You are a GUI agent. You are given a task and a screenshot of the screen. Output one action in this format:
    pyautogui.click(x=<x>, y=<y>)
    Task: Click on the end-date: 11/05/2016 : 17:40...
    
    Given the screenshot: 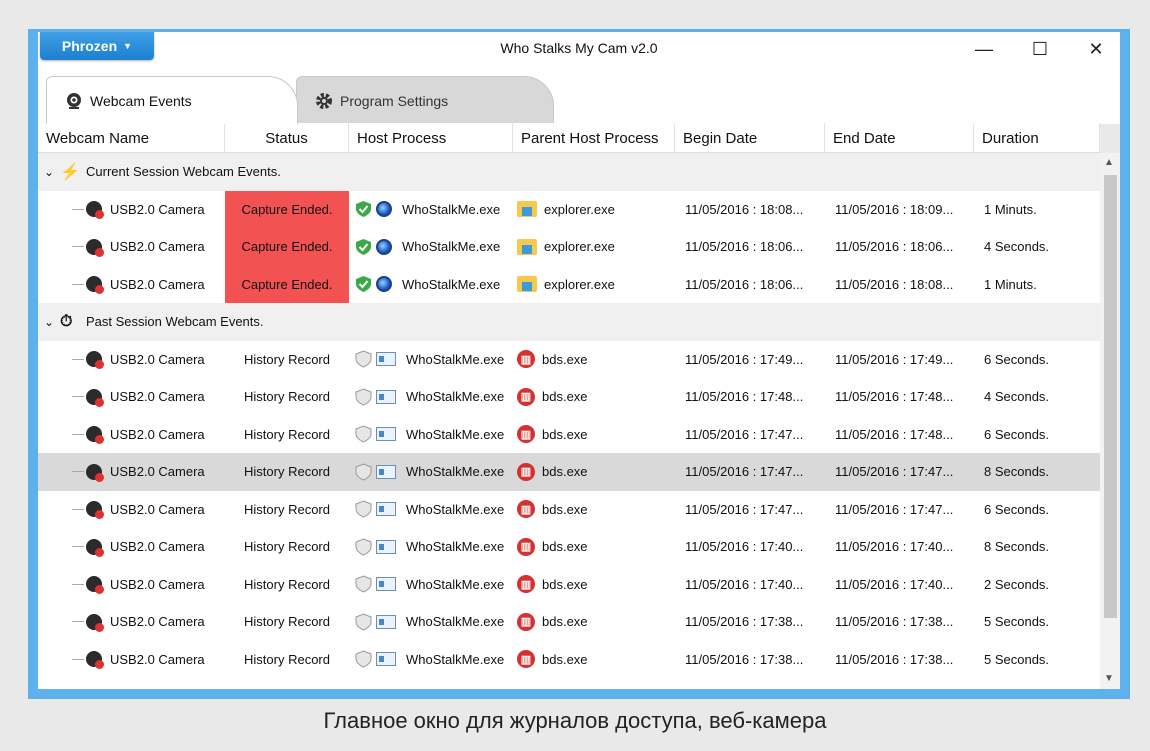 What is the action you would take?
    pyautogui.click(x=894, y=584)
    